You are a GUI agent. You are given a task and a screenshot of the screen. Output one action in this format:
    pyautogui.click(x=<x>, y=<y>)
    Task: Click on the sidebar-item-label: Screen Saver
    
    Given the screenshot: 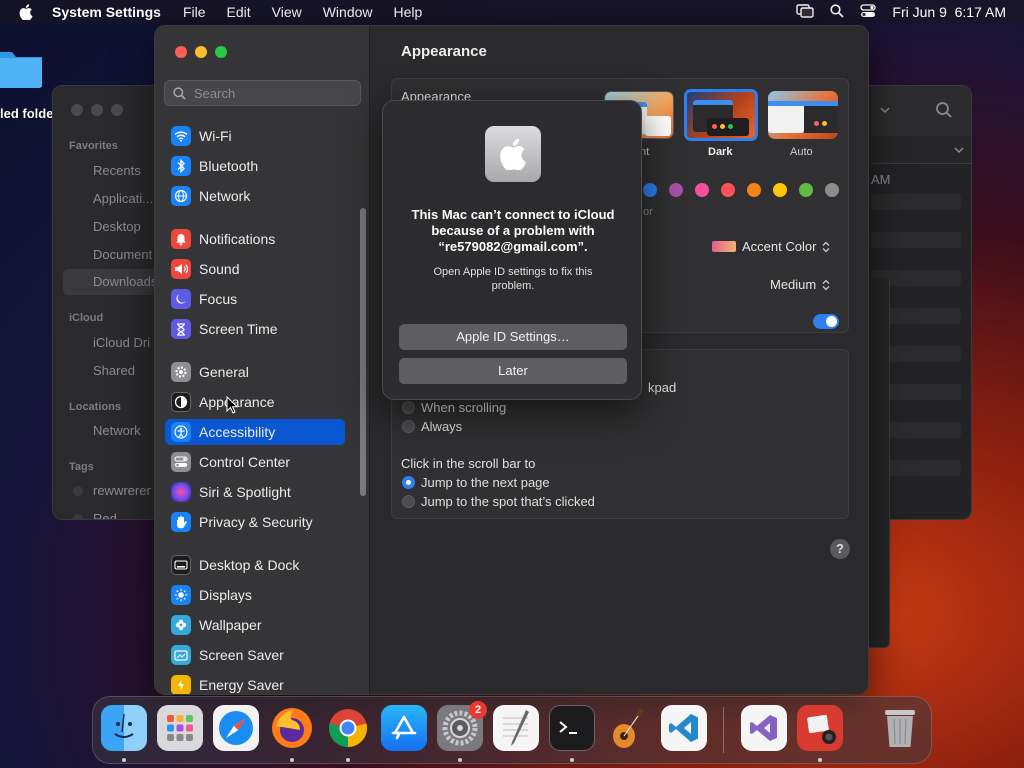 What is the action you would take?
    pyautogui.click(x=241, y=655)
    